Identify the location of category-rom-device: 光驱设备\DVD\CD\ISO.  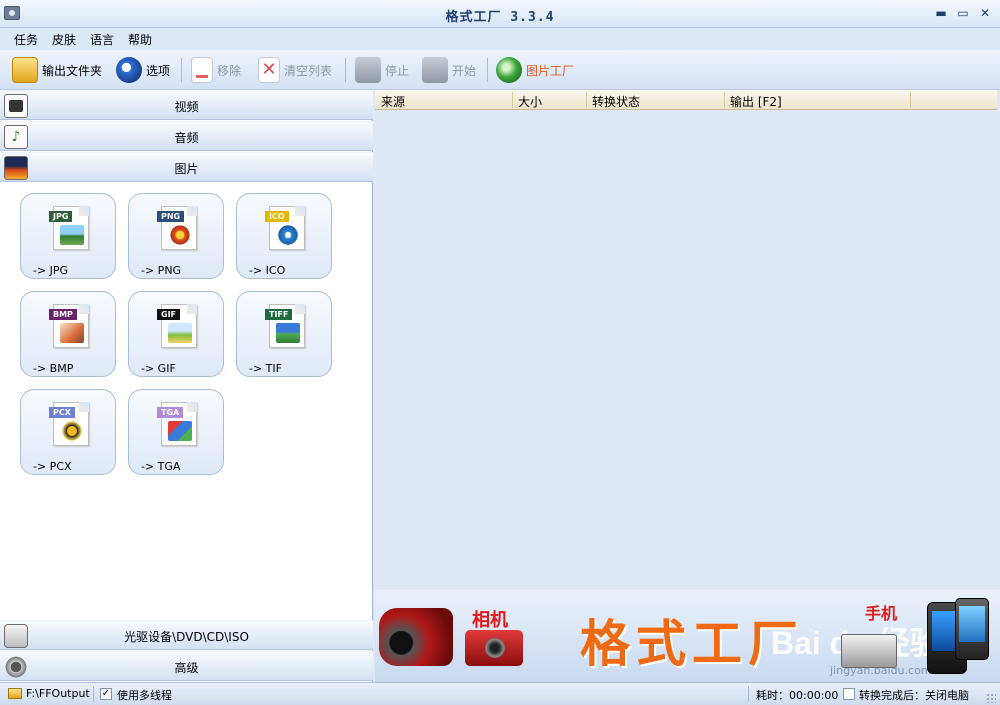
(186, 635).